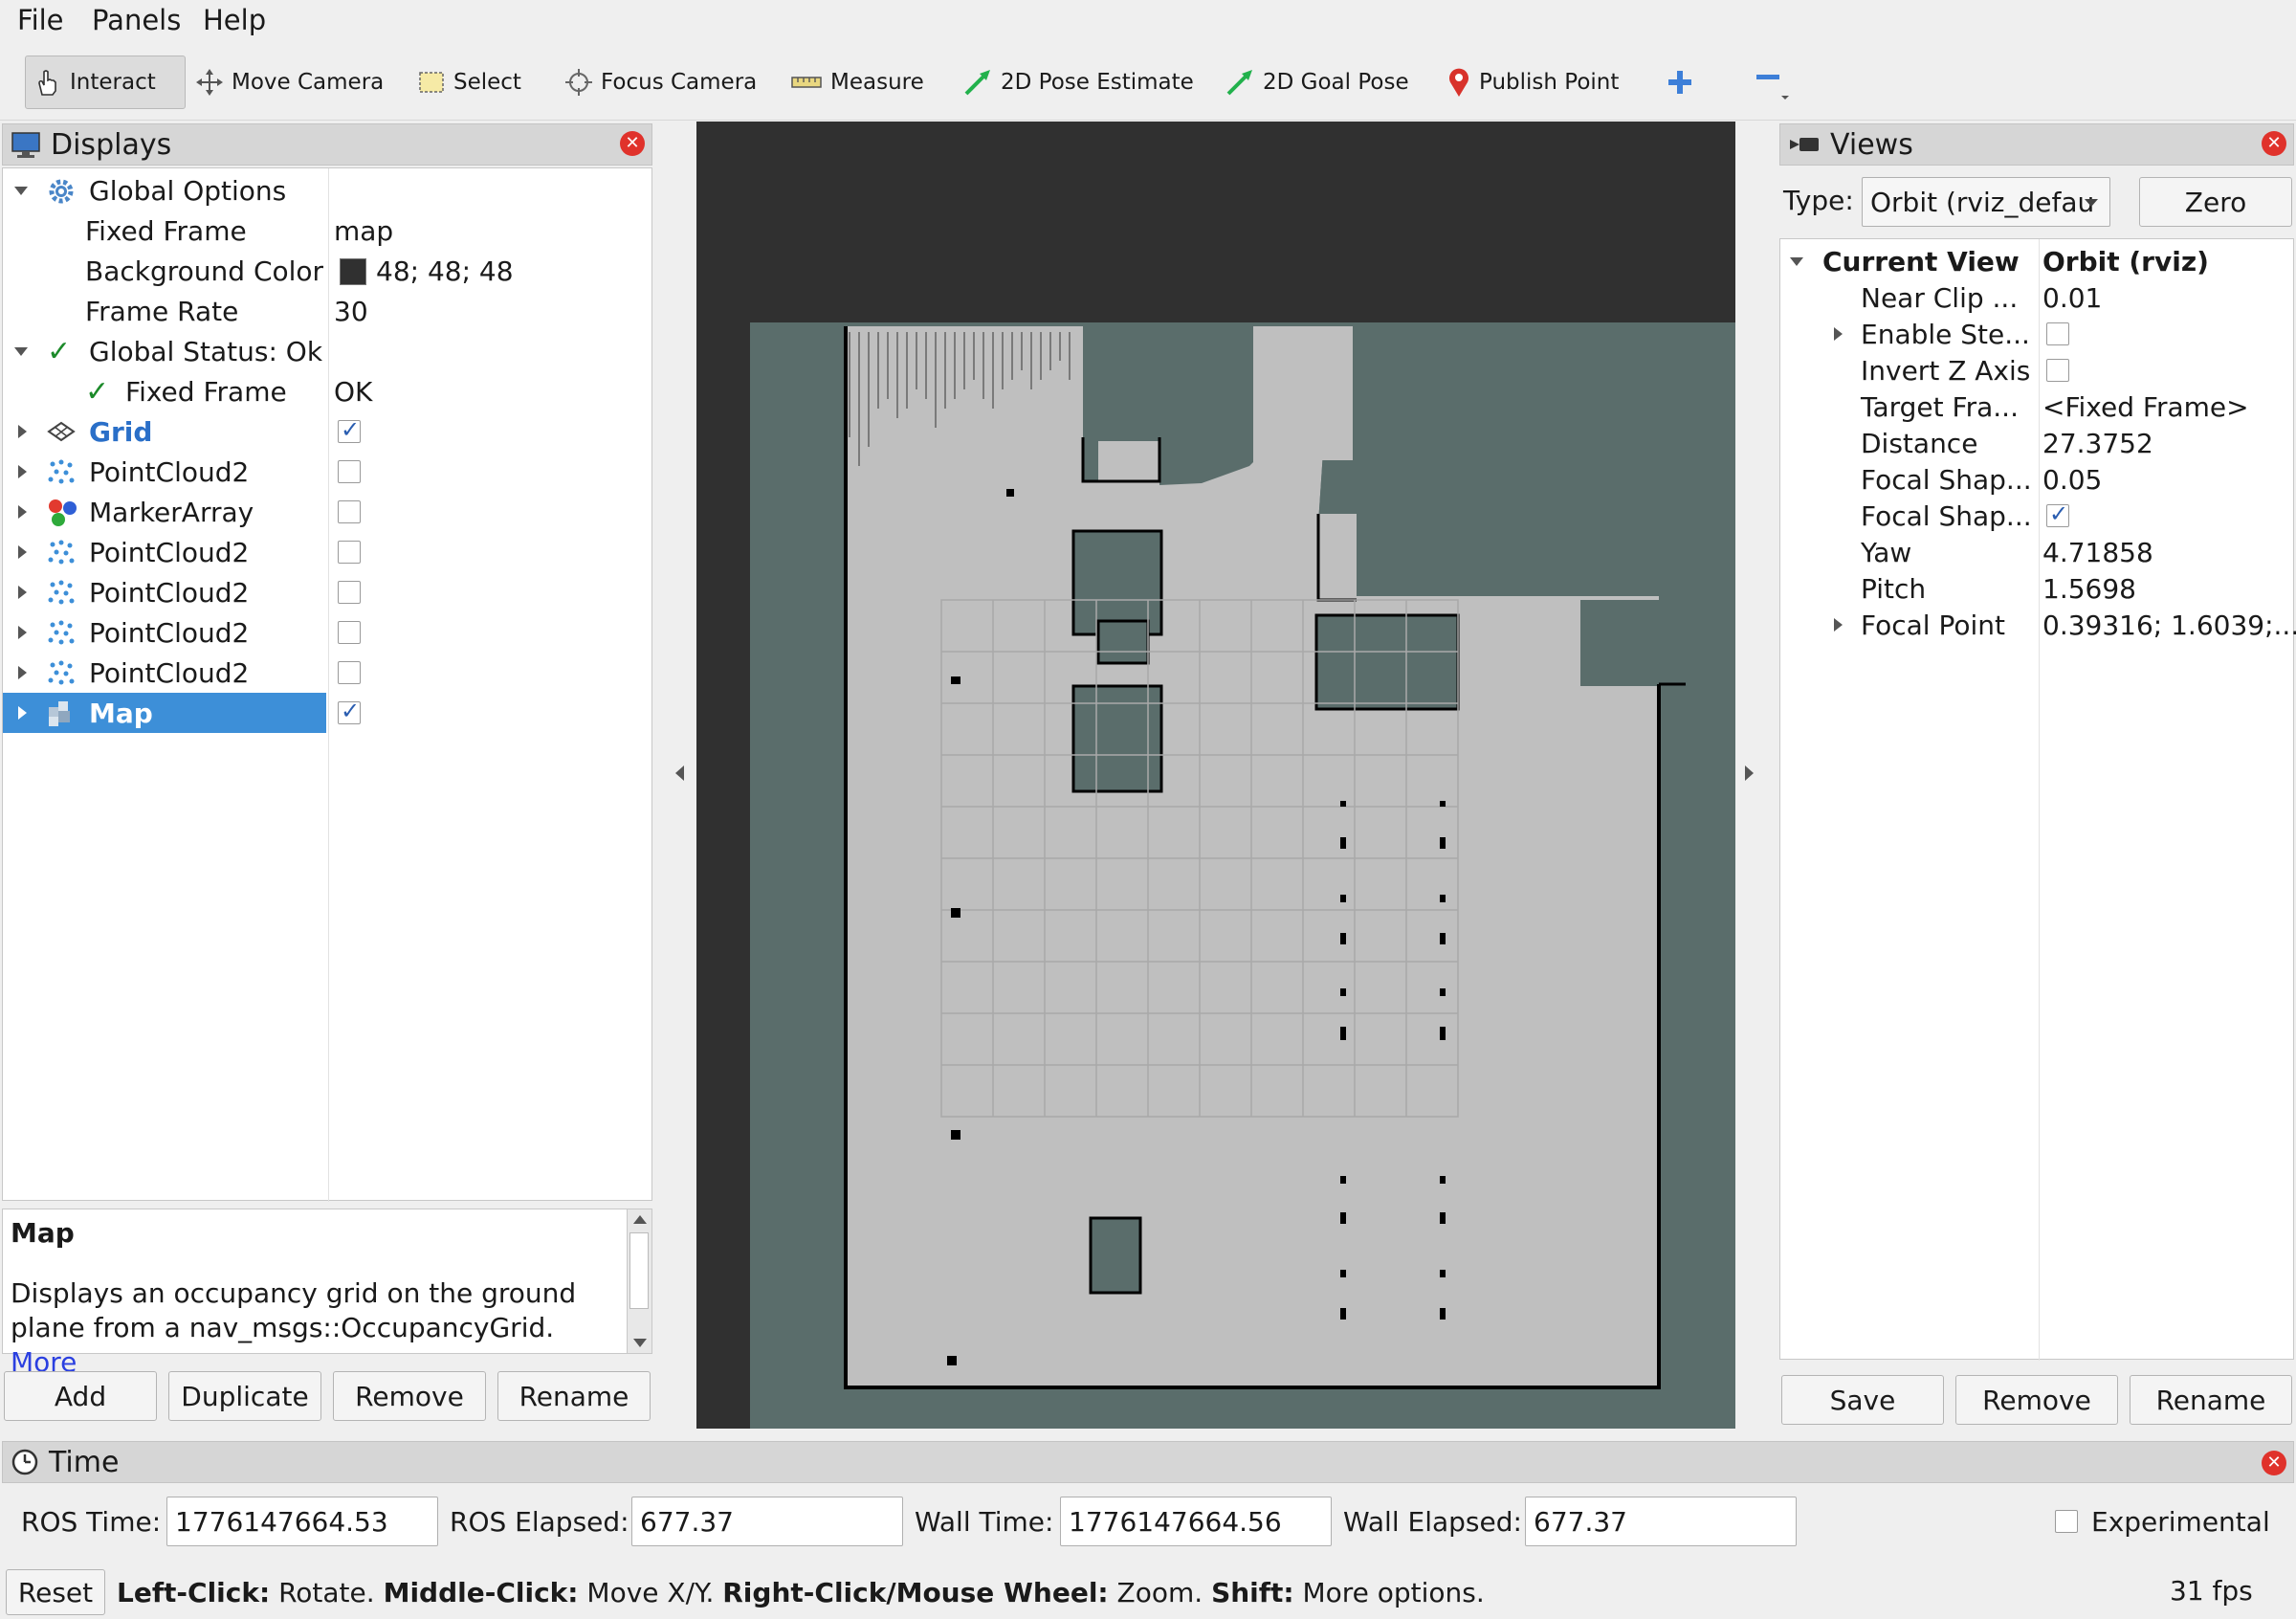 The image size is (2296, 1619). What do you see at coordinates (2274, 1463) in the screenshot?
I see `time-close-button: ✕` at bounding box center [2274, 1463].